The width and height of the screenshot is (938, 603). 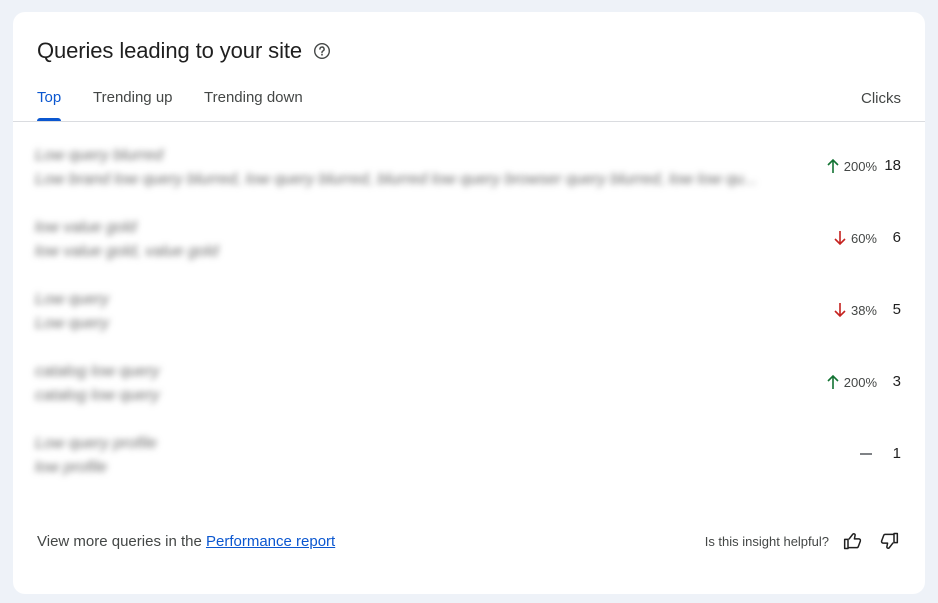 What do you see at coordinates (853, 541) in the screenshot?
I see `thumb-up-icon` at bounding box center [853, 541].